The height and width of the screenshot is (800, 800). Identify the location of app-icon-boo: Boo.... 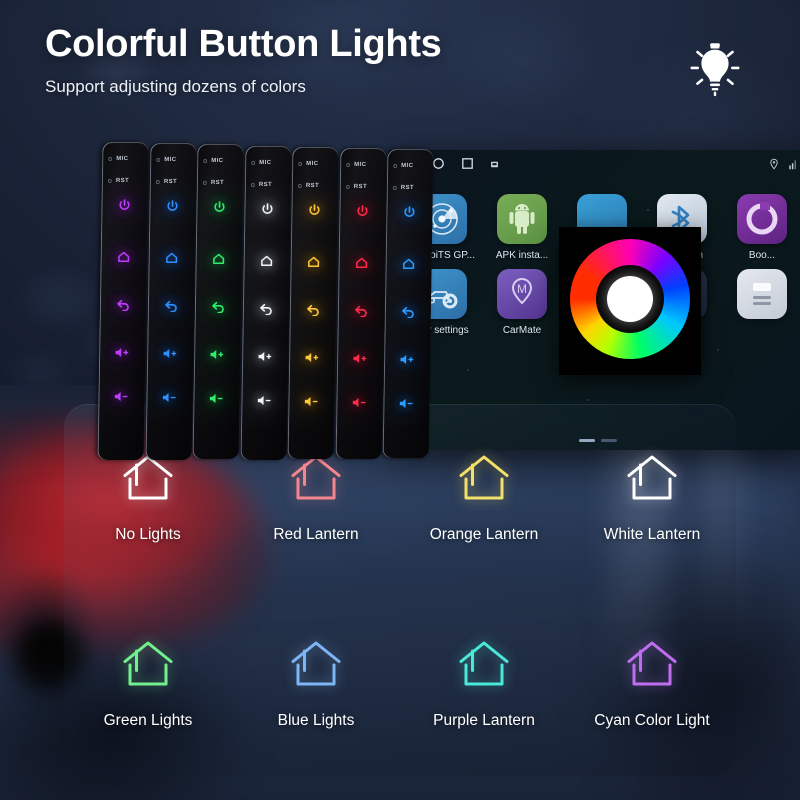
(761, 227).